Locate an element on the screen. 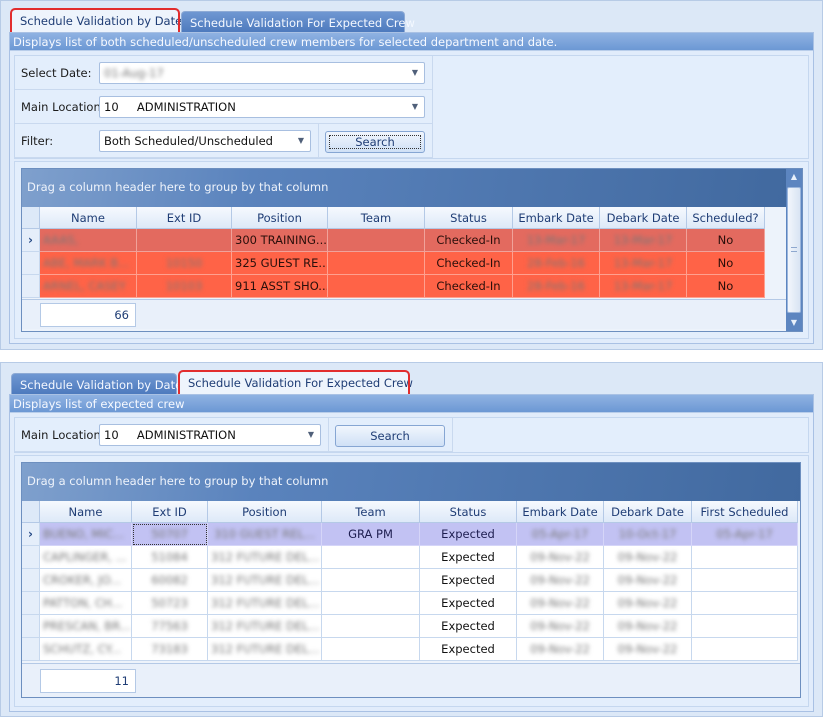 This screenshot has height=717, width=823. cell-ext-id: 77563 is located at coordinates (170, 626).